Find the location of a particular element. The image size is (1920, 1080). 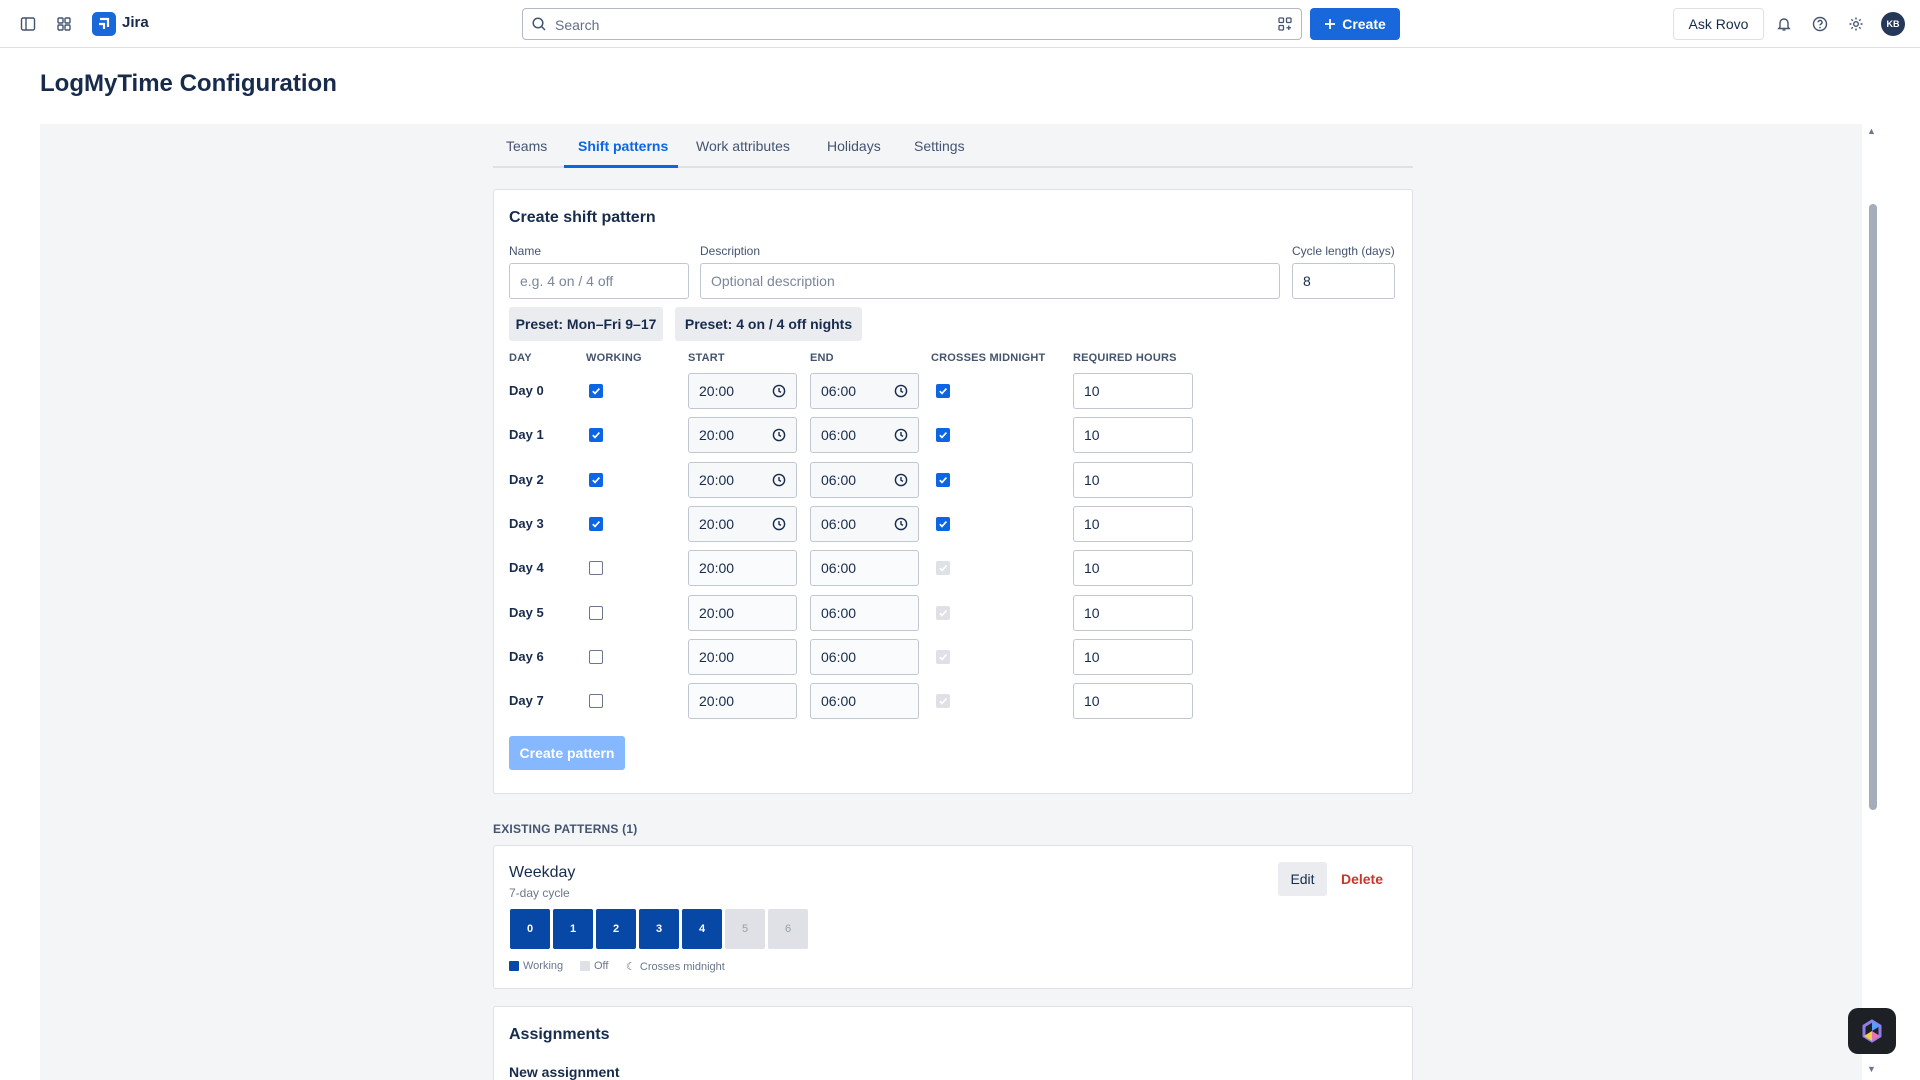

jira-logo-icon is located at coordinates (104, 24).